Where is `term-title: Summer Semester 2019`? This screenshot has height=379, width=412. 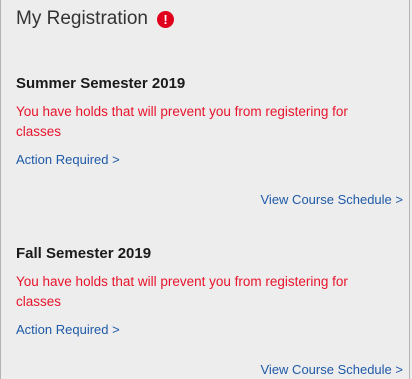
term-title: Summer Semester 2019 is located at coordinates (101, 83).